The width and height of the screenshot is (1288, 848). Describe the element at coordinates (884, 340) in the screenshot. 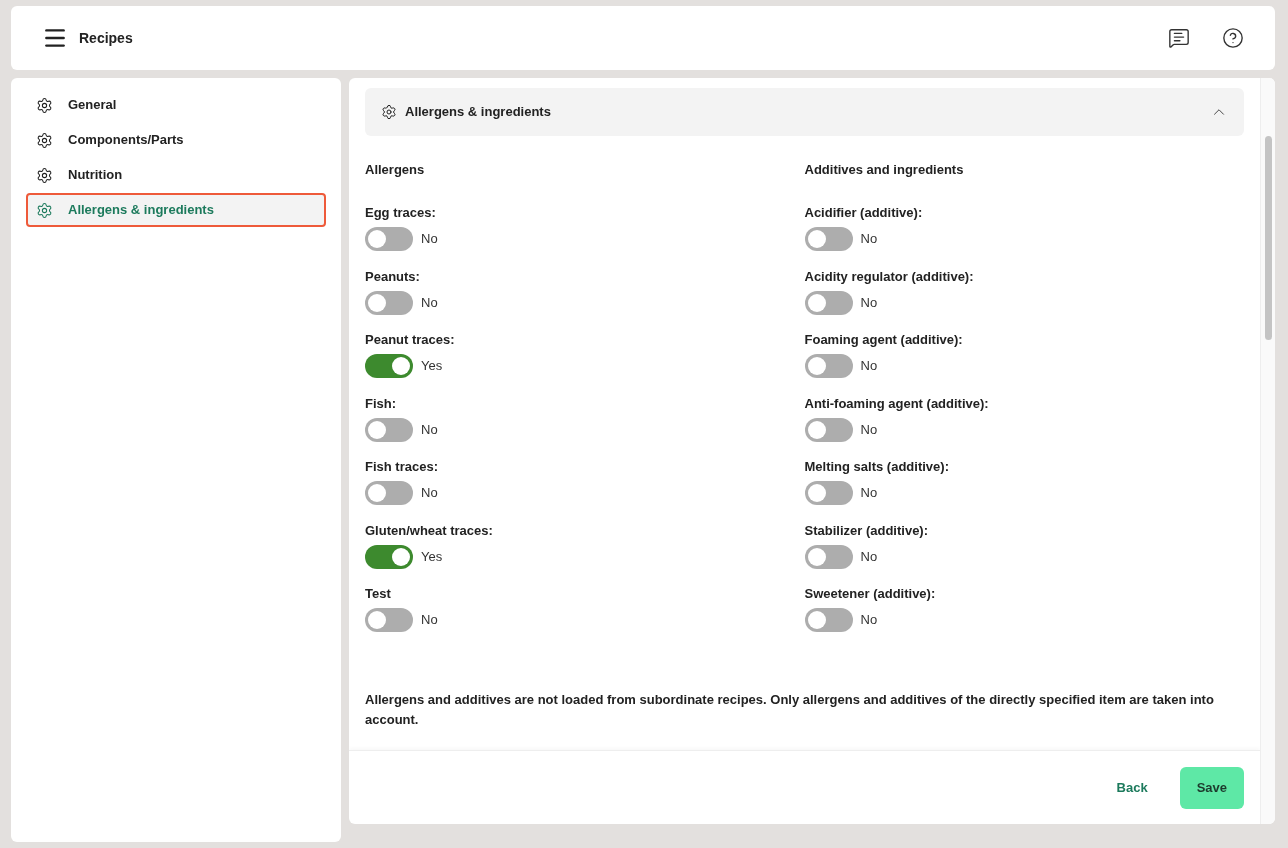

I see `field-label: Foaming agent (additive):` at that location.